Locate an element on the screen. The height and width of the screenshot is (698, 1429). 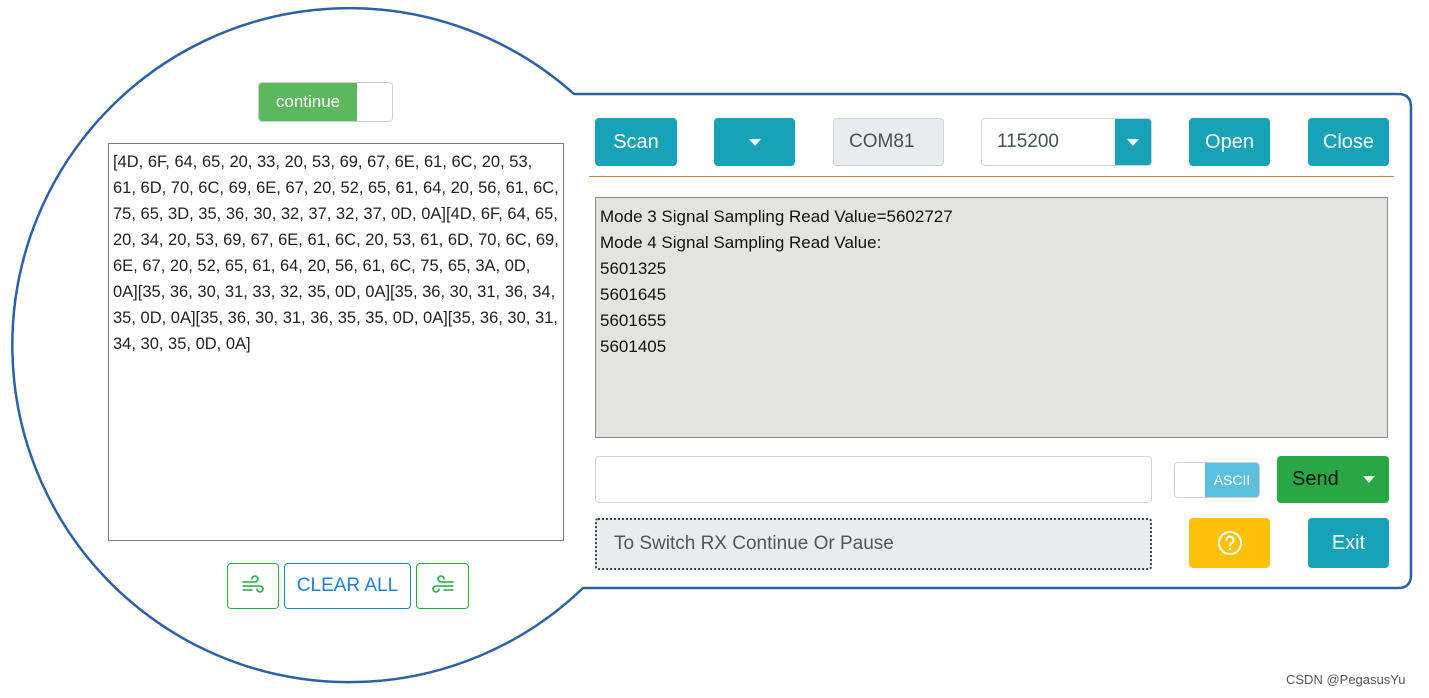
close-button: Close is located at coordinates (1348, 142).